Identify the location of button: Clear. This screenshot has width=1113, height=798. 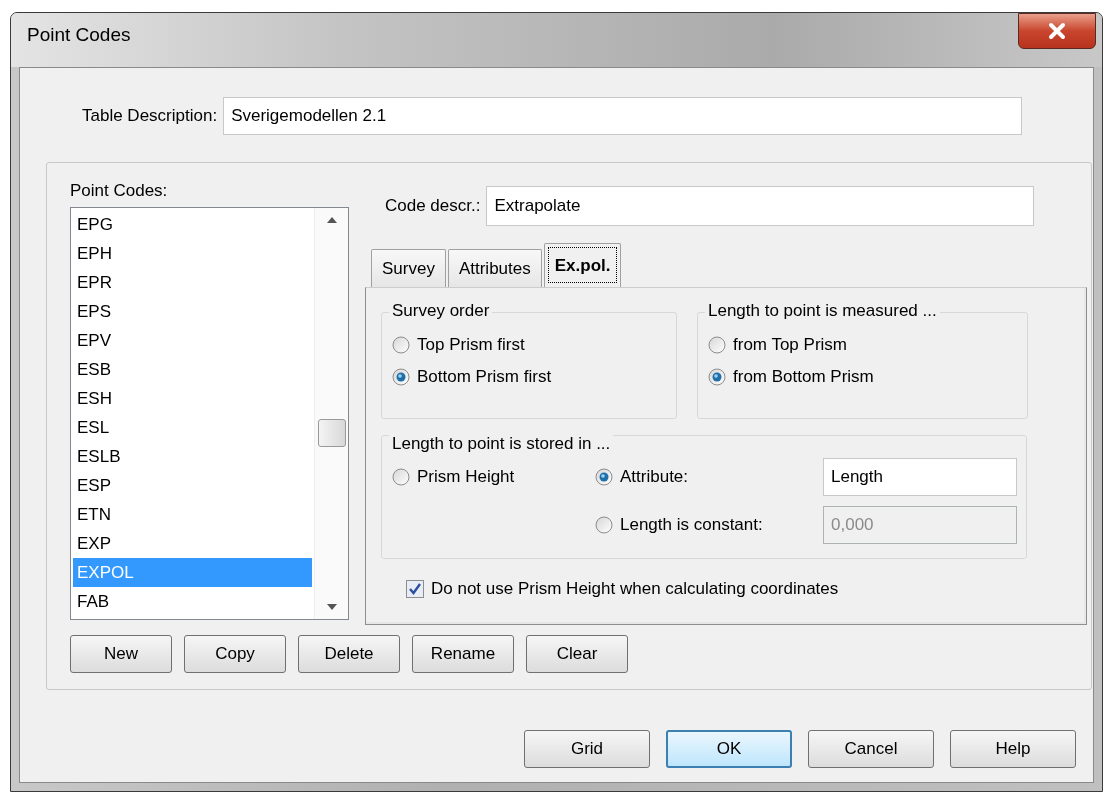
(577, 654).